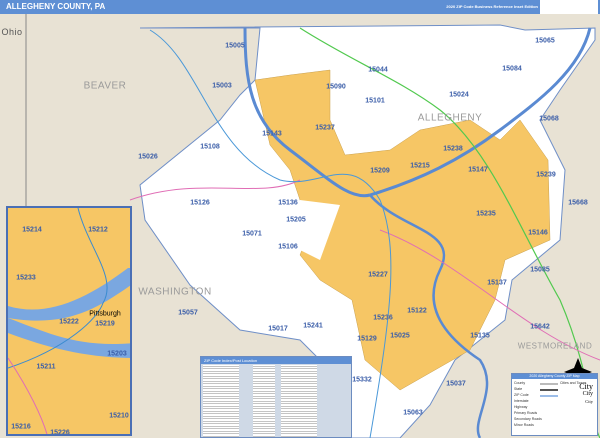 This screenshot has width=600, height=443. What do you see at coordinates (117, 354) in the screenshot?
I see `zip-label: 15203` at bounding box center [117, 354].